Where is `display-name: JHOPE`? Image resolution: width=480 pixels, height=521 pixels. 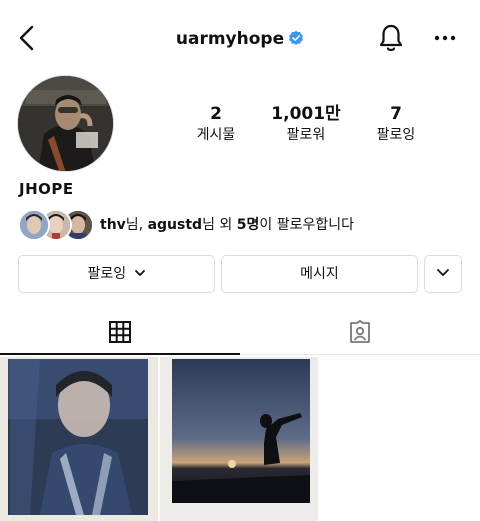 display-name: JHOPE is located at coordinates (46, 189).